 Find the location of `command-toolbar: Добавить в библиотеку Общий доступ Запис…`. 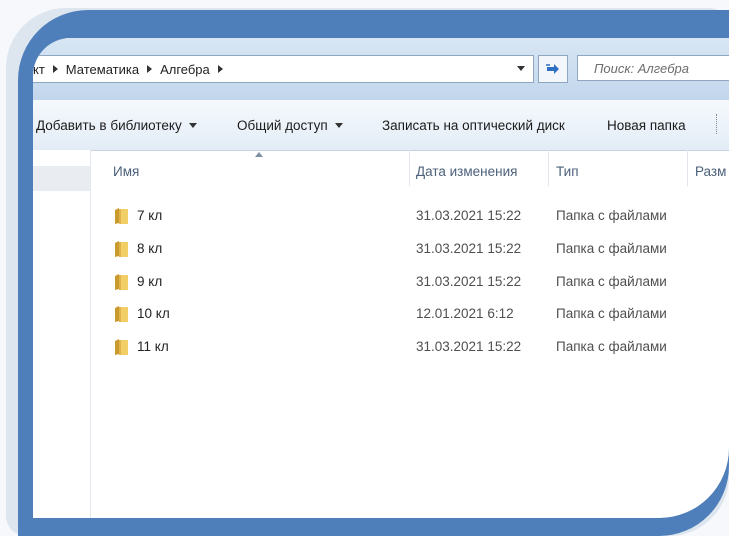

command-toolbar: Добавить в библиотеку Общий доступ Запис… is located at coordinates (381, 125).